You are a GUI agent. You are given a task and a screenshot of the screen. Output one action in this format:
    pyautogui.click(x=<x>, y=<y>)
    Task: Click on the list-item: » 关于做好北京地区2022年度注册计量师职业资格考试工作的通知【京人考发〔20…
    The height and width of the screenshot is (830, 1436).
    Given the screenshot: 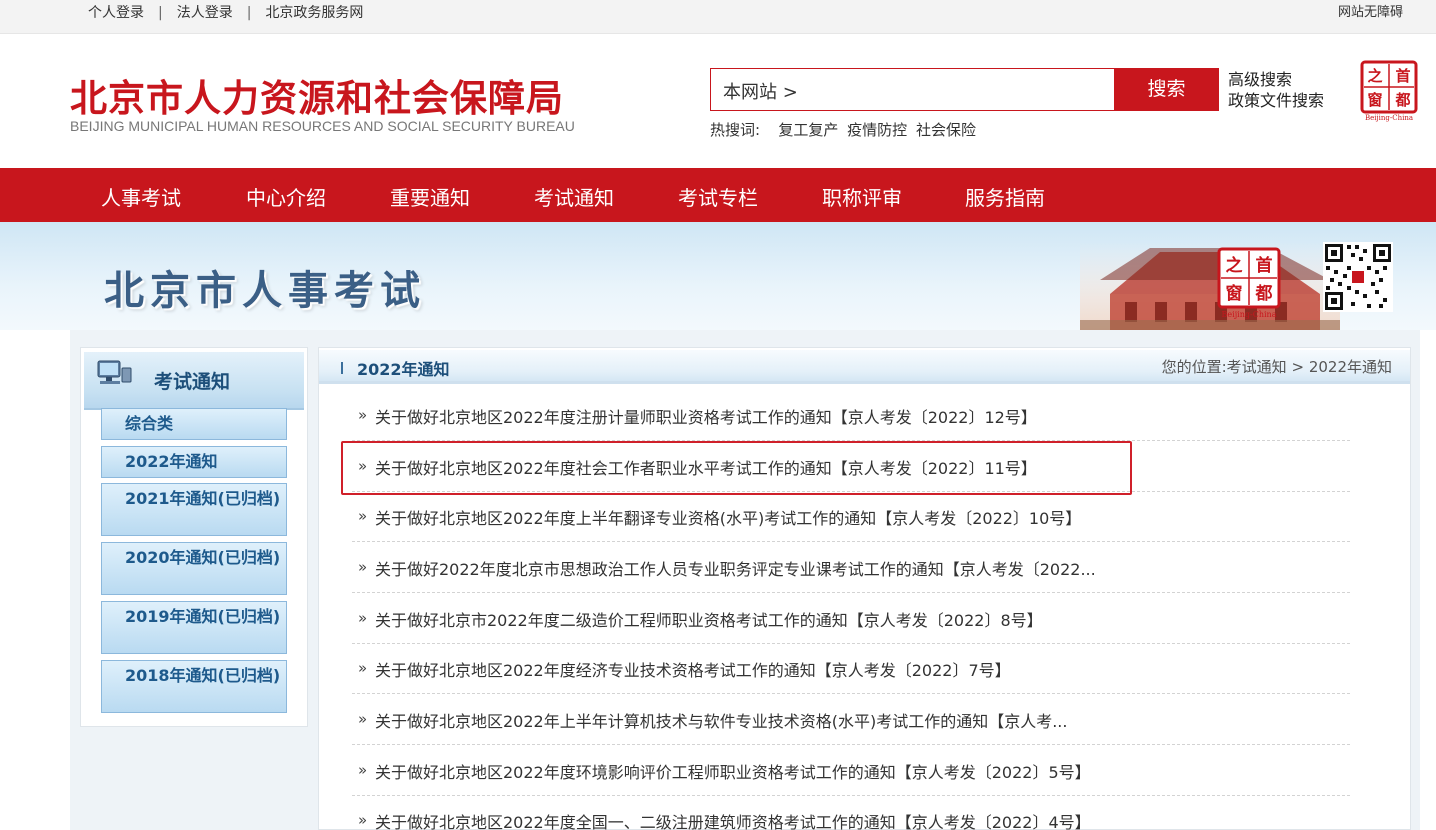 What is the action you would take?
    pyautogui.click(x=851, y=415)
    